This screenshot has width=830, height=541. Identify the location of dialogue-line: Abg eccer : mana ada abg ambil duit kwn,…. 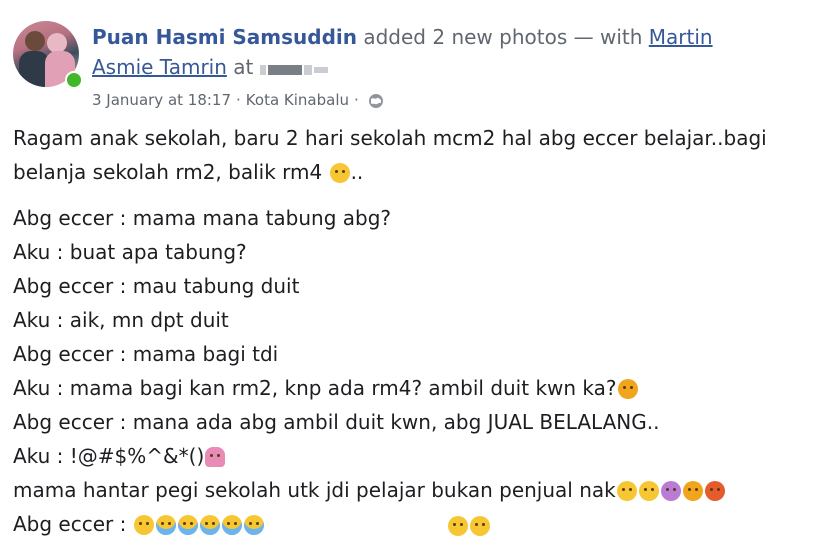
(336, 422).